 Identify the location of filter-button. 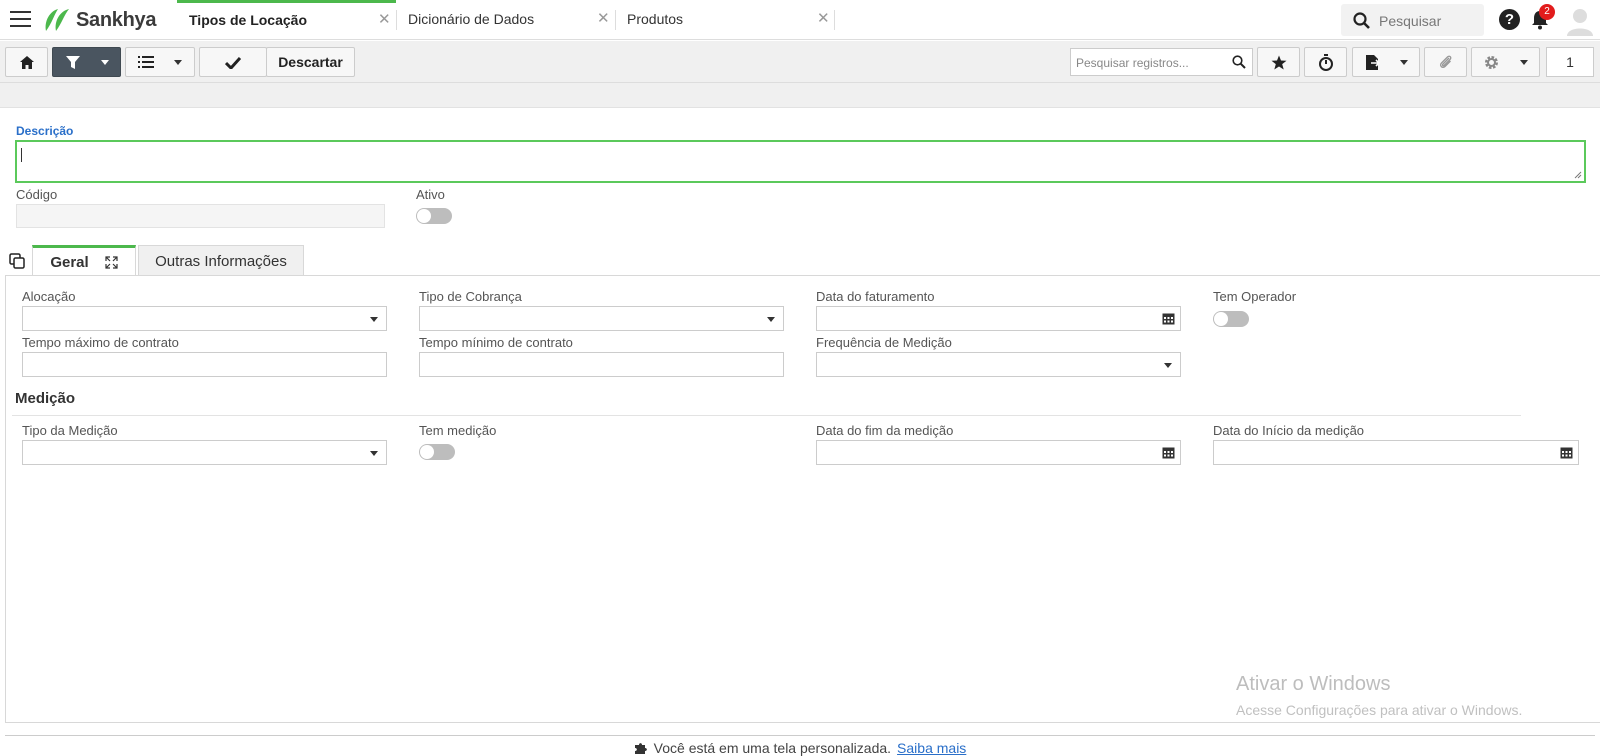
(86, 62).